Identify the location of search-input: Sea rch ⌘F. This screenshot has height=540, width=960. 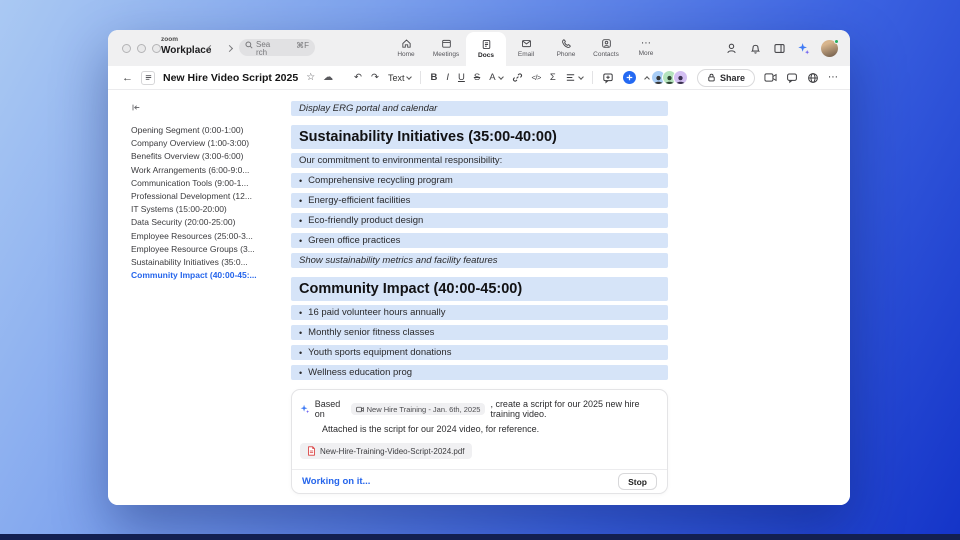
(277, 48).